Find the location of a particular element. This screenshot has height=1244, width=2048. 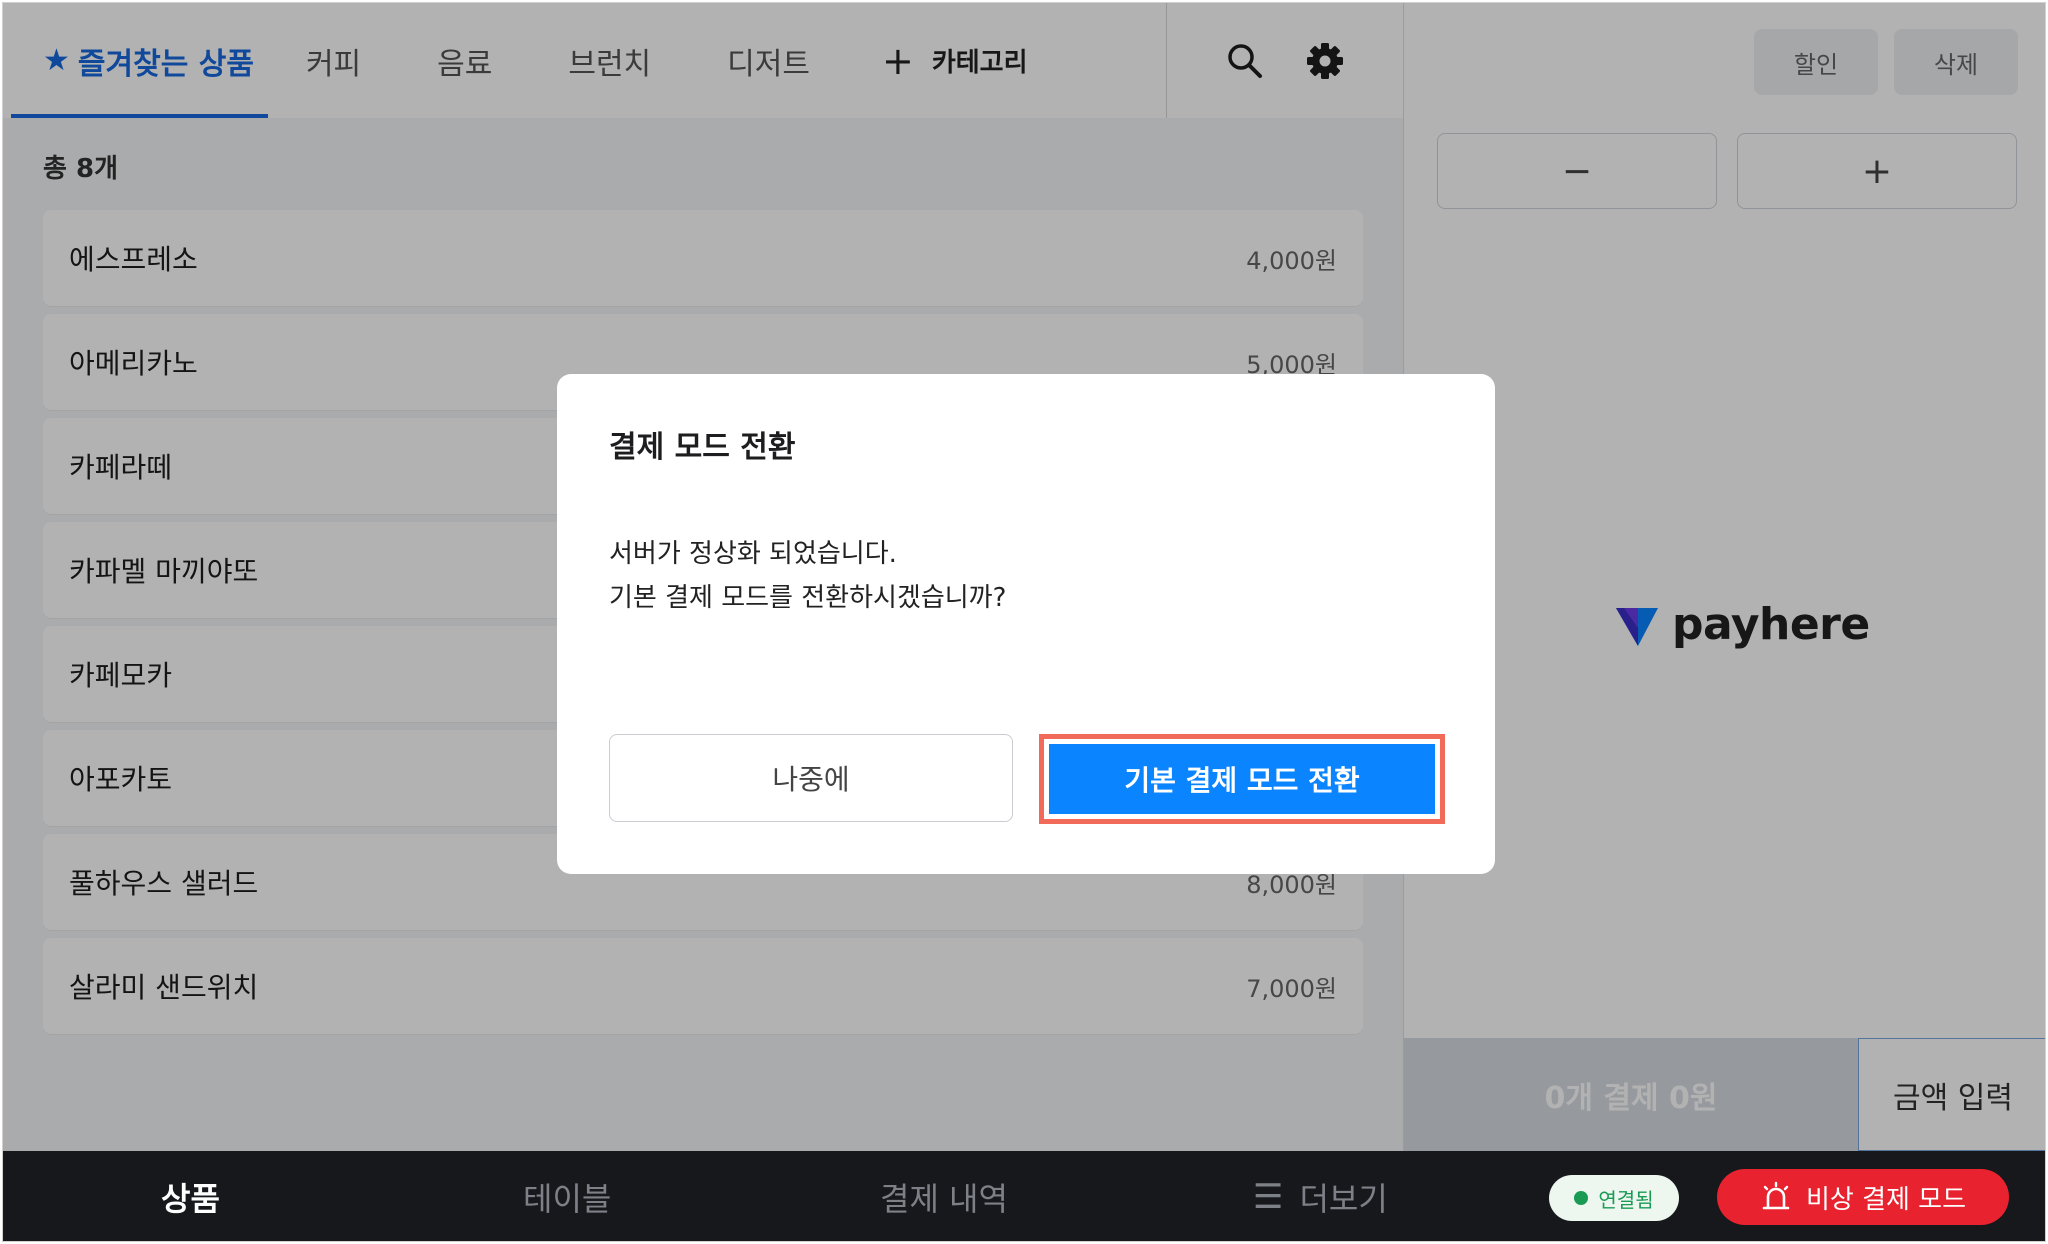

emergency-payment-mode-button: 비상 결제 모드 is located at coordinates (1863, 1197).